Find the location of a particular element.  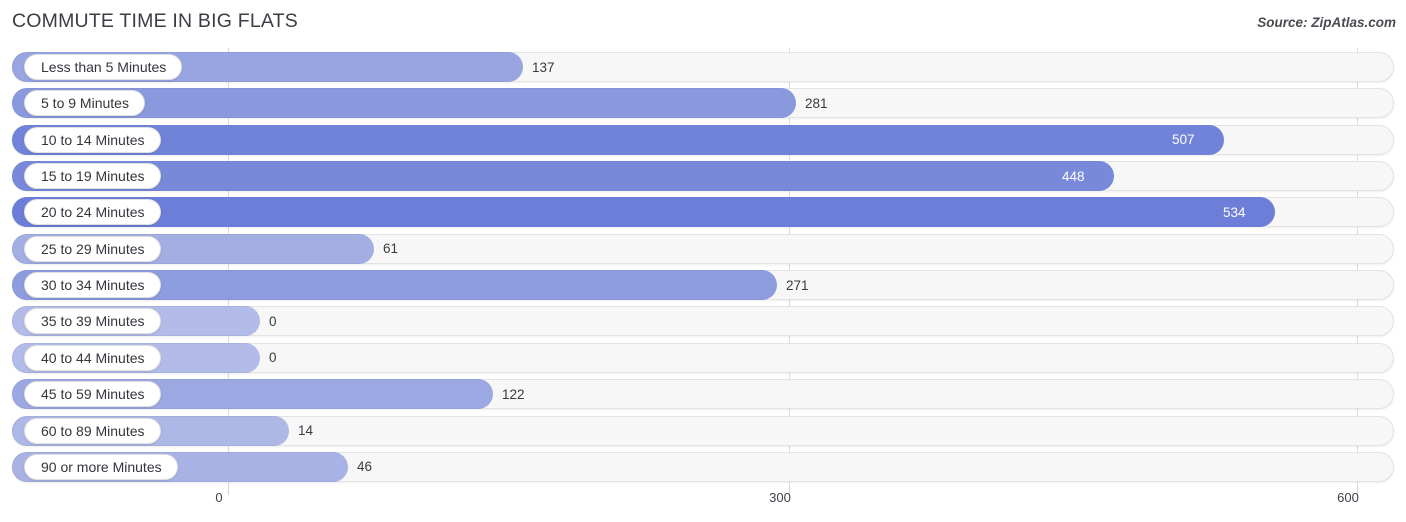

axis-tick is located at coordinates (228, 490).